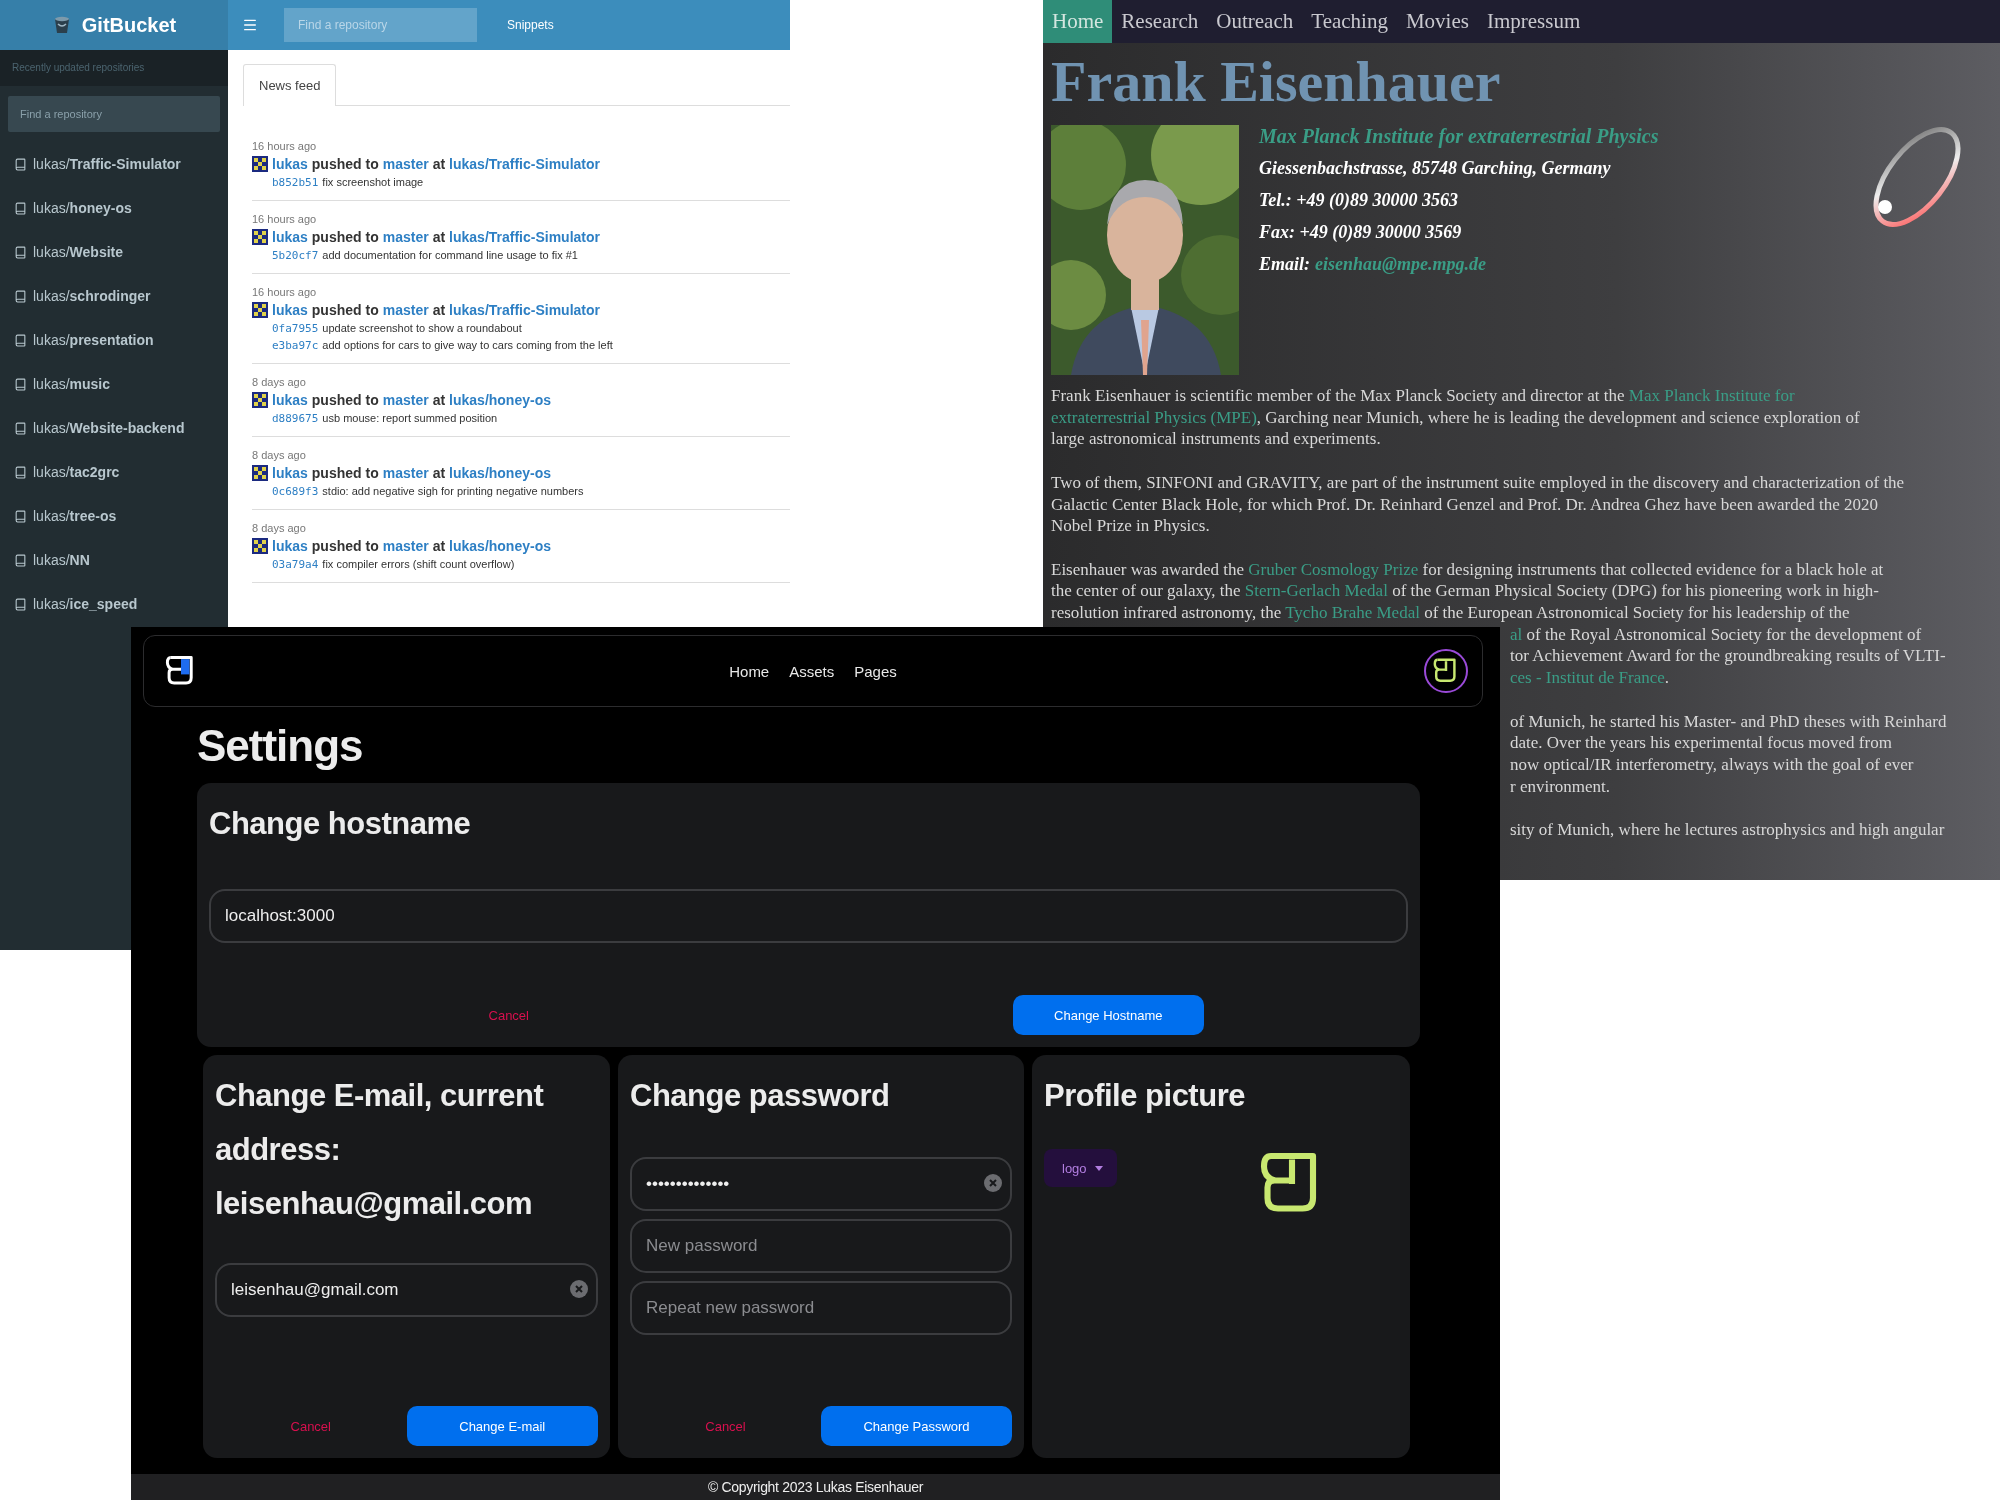 This screenshot has height=1500, width=2000. Describe the element at coordinates (422, 328) in the screenshot. I see `commit-message: update screenshot to show a roundabout` at that location.